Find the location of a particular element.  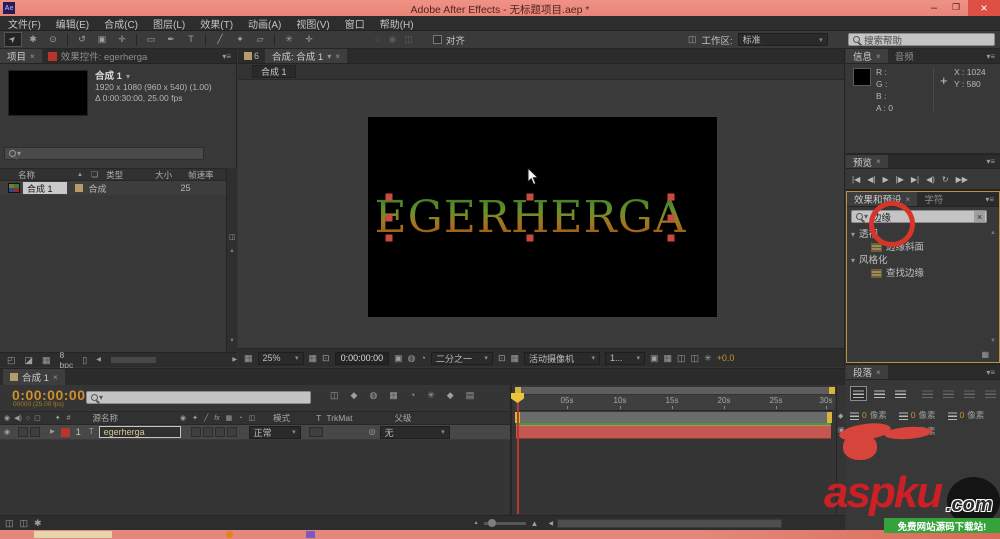

align-right-button is located at coordinates (900, 393).